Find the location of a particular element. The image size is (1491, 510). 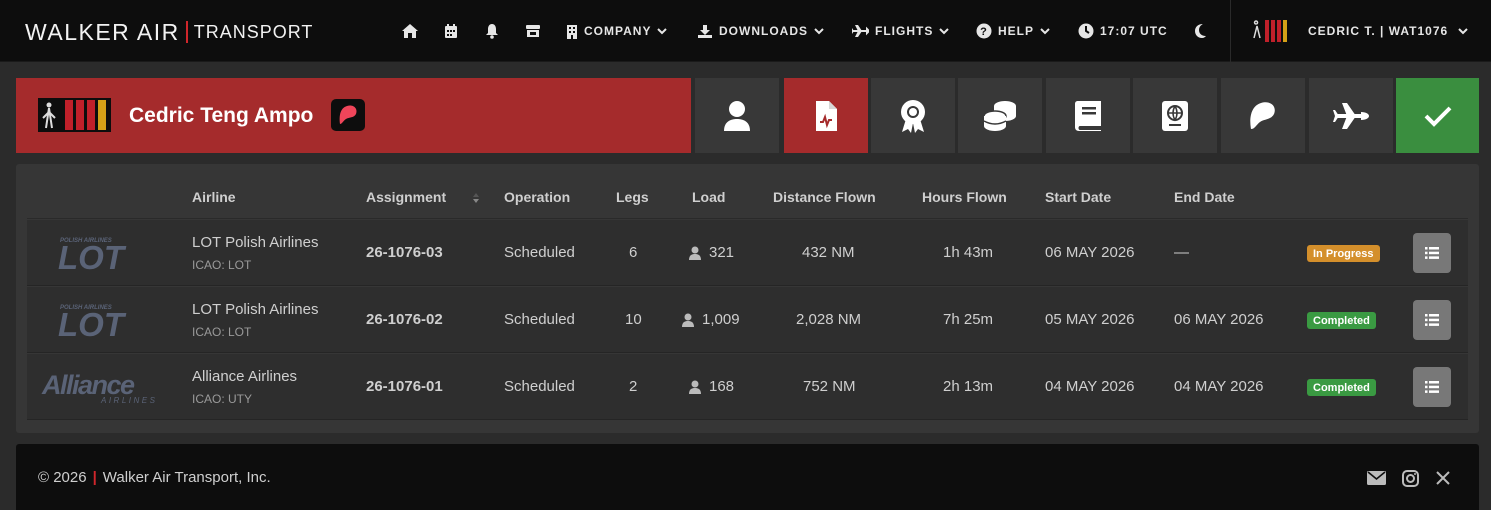

home-icon is located at coordinates (410, 31).